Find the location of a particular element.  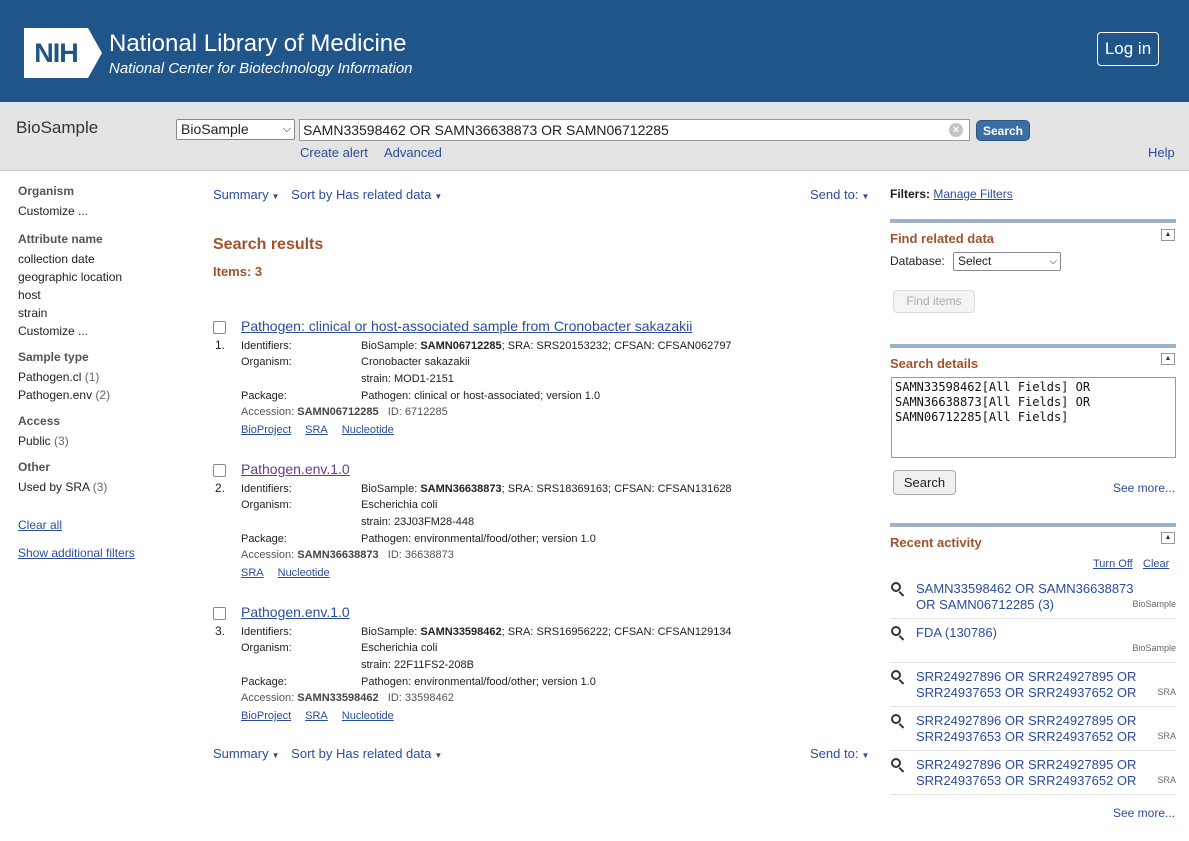

find-items-button: Find items is located at coordinates (934, 301).